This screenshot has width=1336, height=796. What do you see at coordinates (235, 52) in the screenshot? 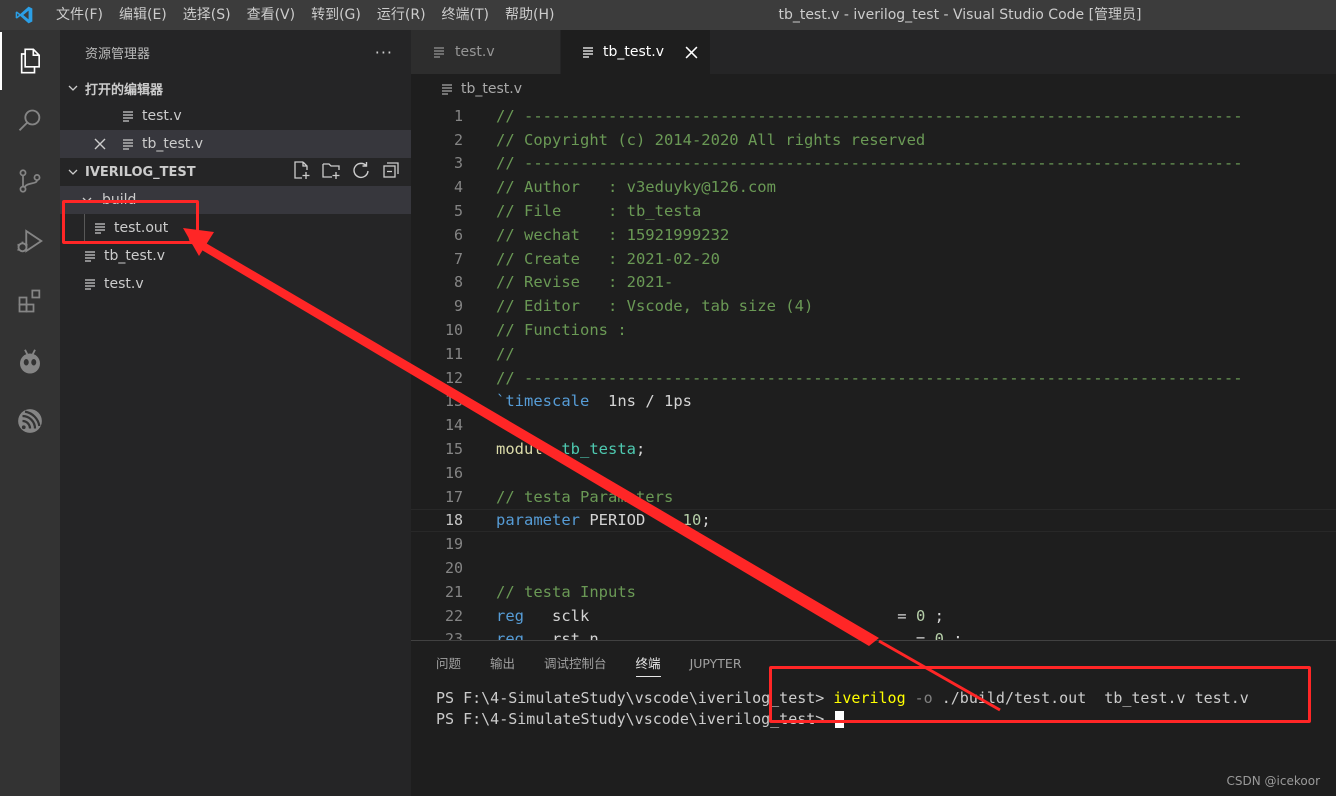
I see `sidebar-header: 资源管理器 ···` at bounding box center [235, 52].